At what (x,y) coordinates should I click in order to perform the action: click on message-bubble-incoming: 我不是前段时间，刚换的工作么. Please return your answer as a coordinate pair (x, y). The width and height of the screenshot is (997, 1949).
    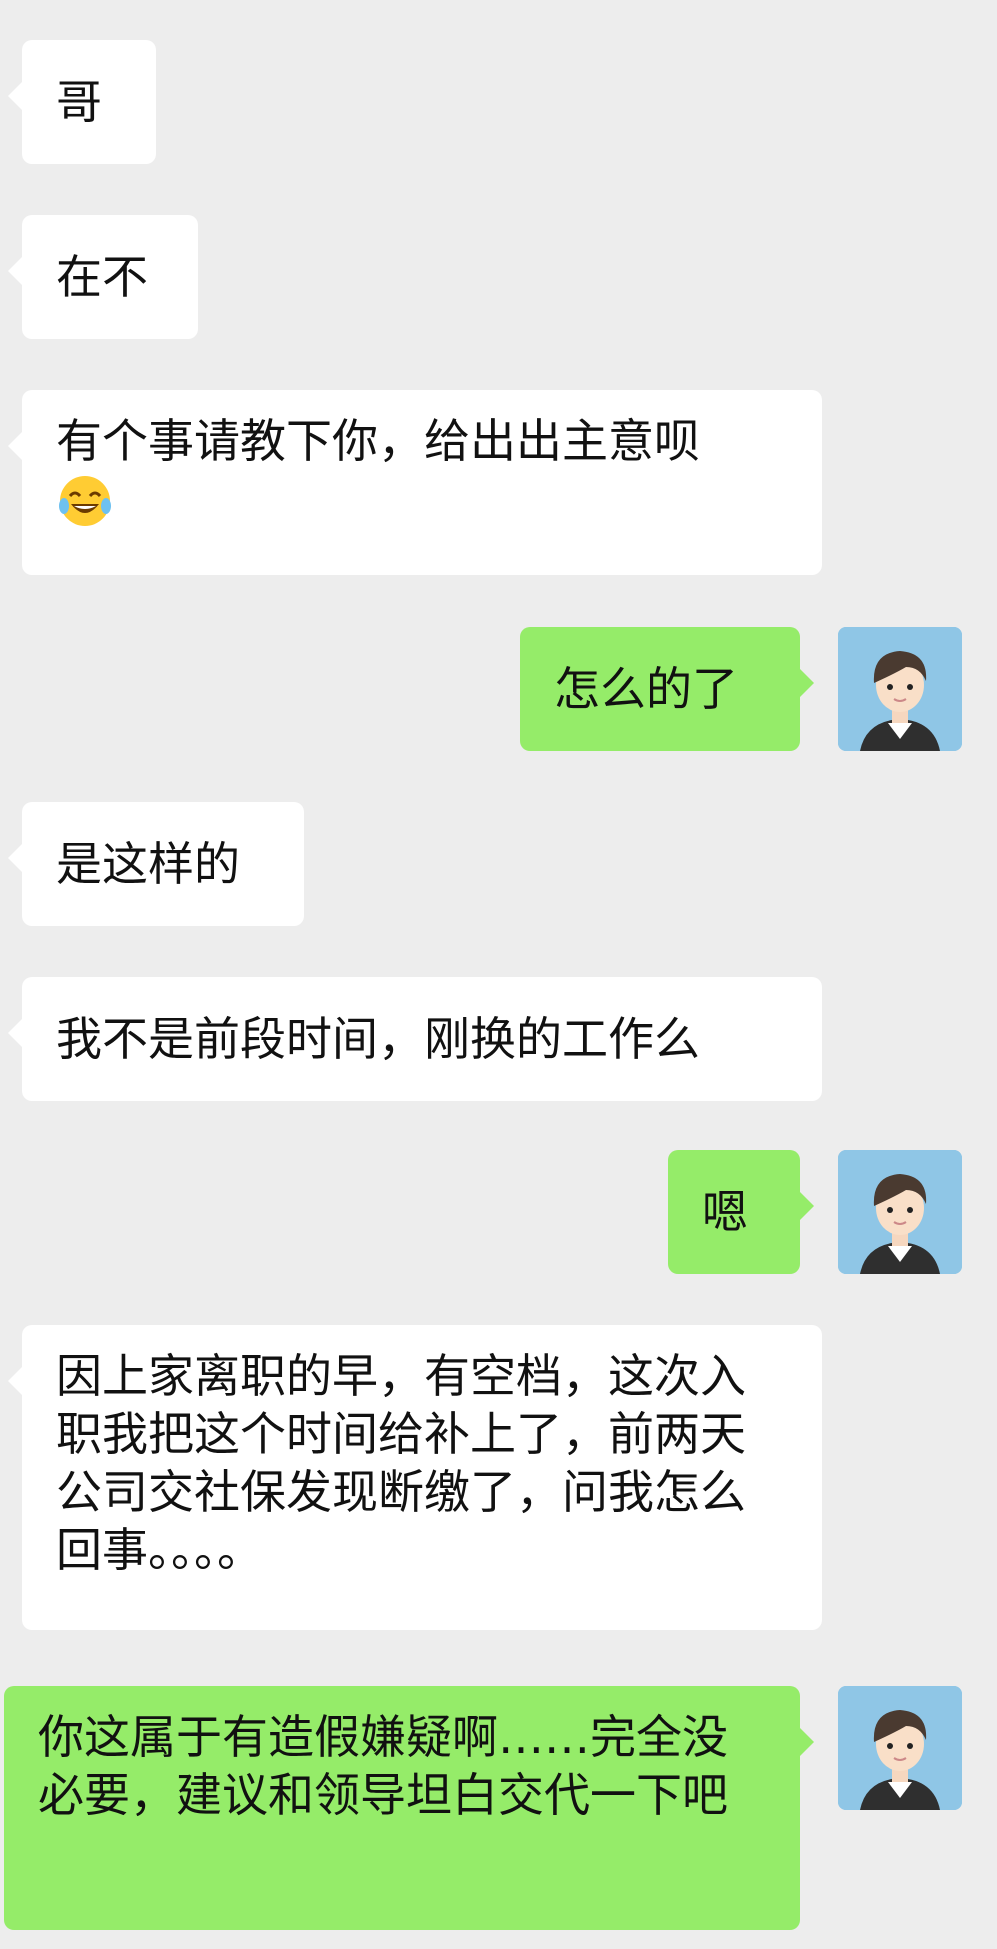
    Looking at the image, I should click on (415, 1039).